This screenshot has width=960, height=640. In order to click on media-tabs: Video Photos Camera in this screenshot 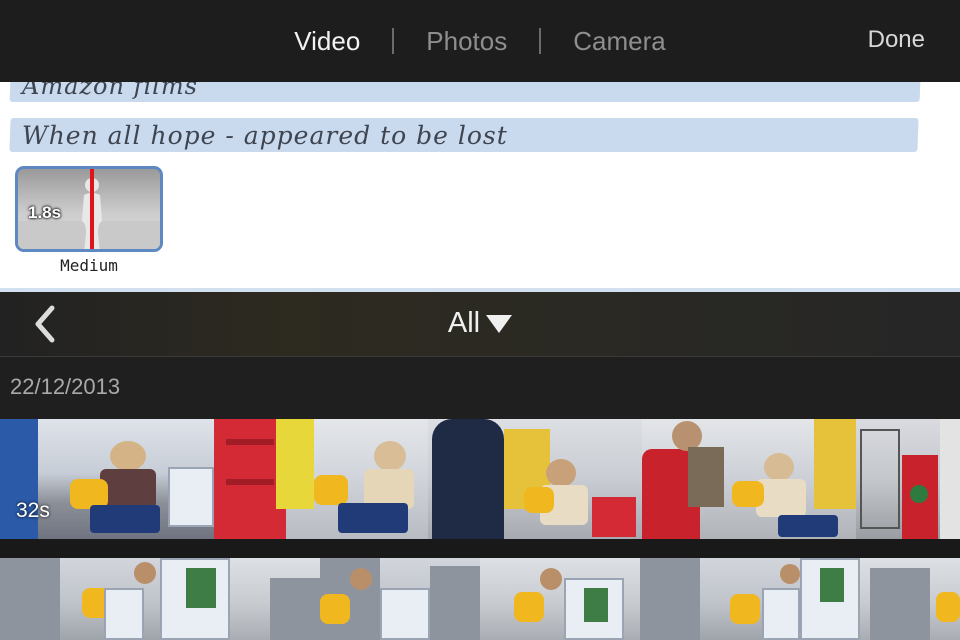, I will do `click(480, 41)`.